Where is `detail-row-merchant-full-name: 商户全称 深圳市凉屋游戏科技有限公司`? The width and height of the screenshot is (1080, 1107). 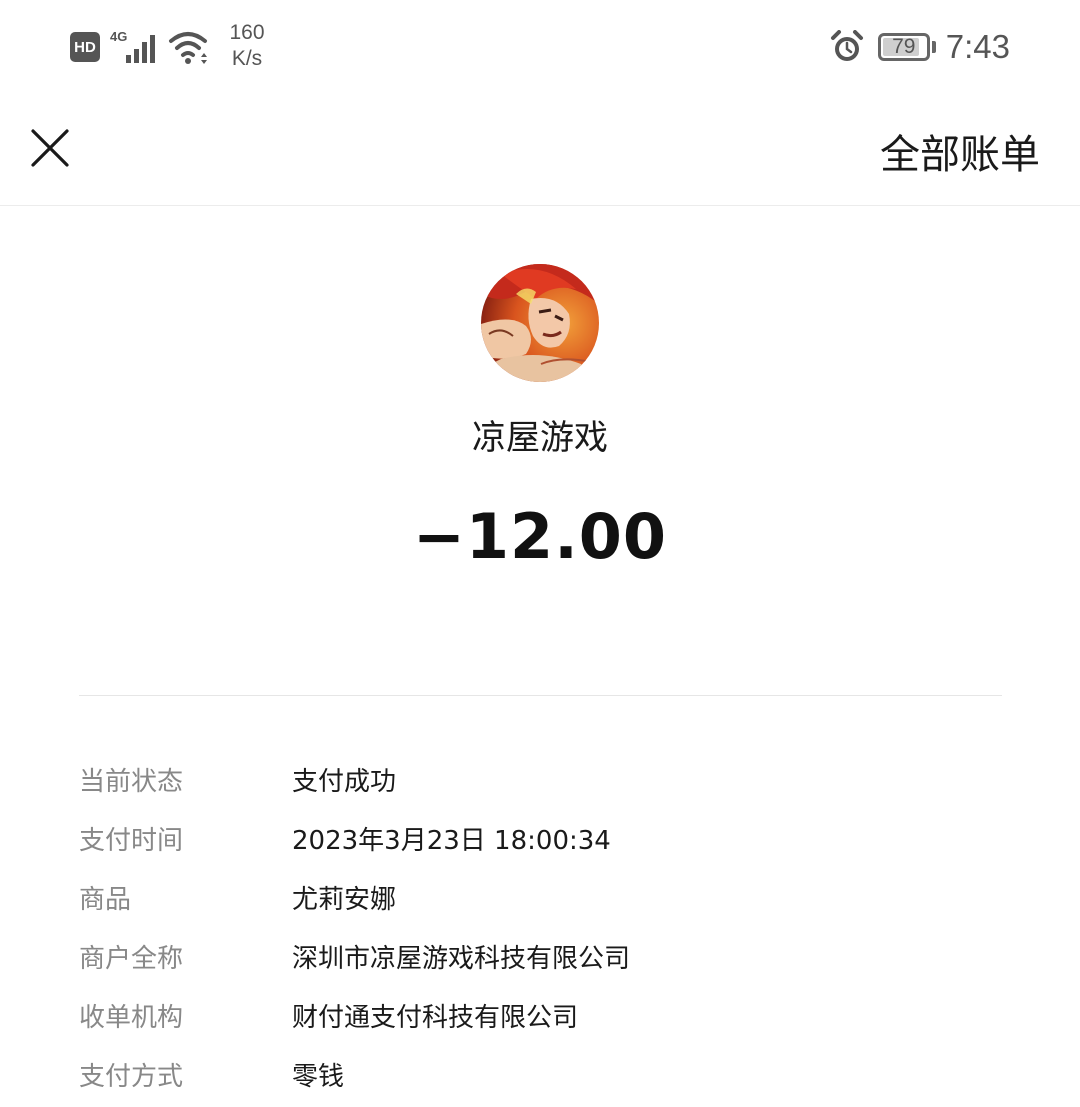 detail-row-merchant-full-name: 商户全称 深圳市凉屋游戏科技有限公司 is located at coordinates (549, 956).